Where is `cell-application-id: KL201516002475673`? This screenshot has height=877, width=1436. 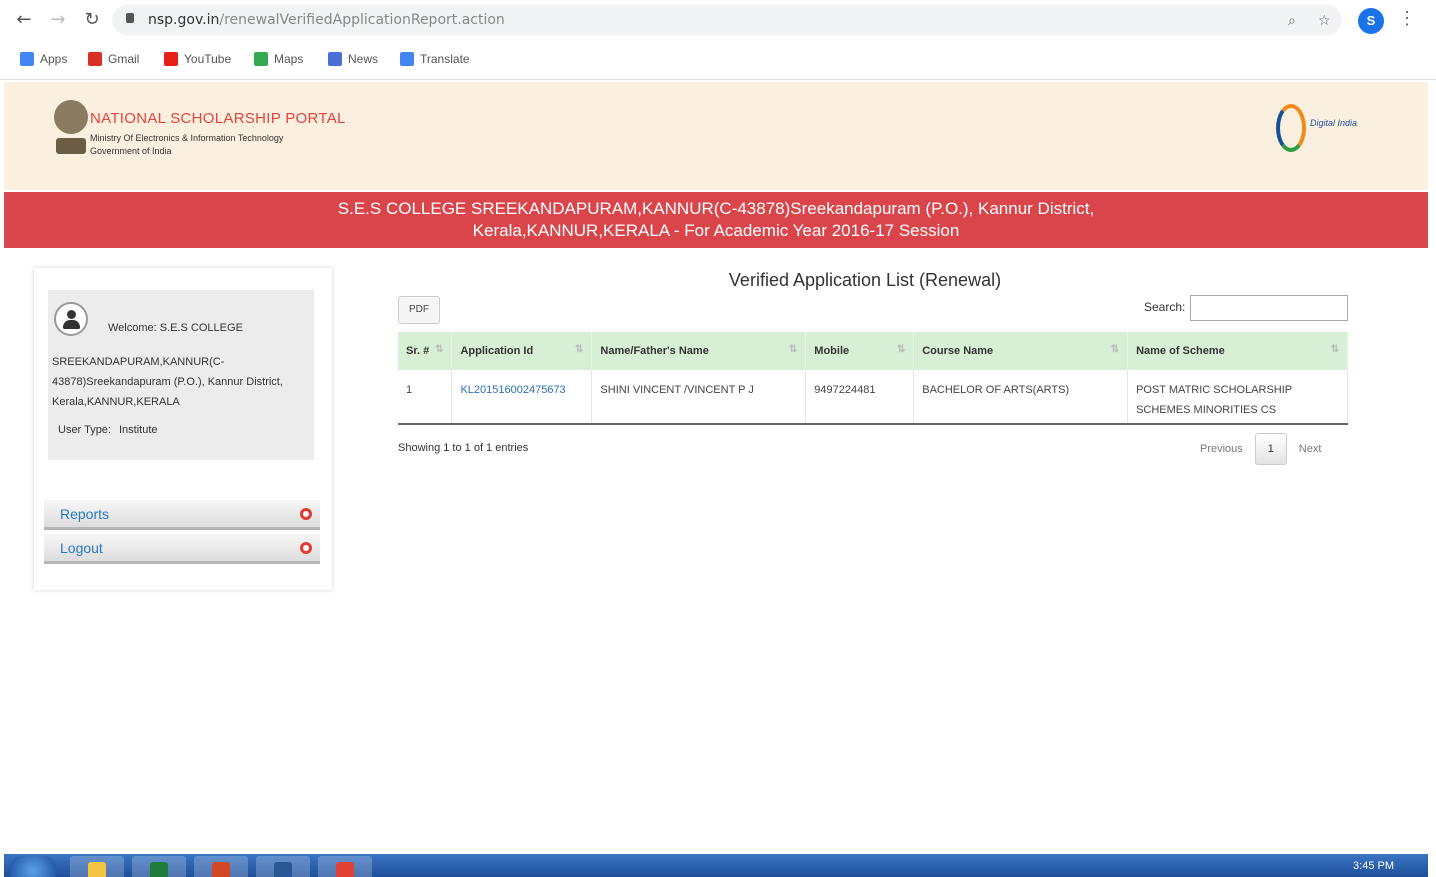
cell-application-id: KL201516002475673 is located at coordinates (522, 397).